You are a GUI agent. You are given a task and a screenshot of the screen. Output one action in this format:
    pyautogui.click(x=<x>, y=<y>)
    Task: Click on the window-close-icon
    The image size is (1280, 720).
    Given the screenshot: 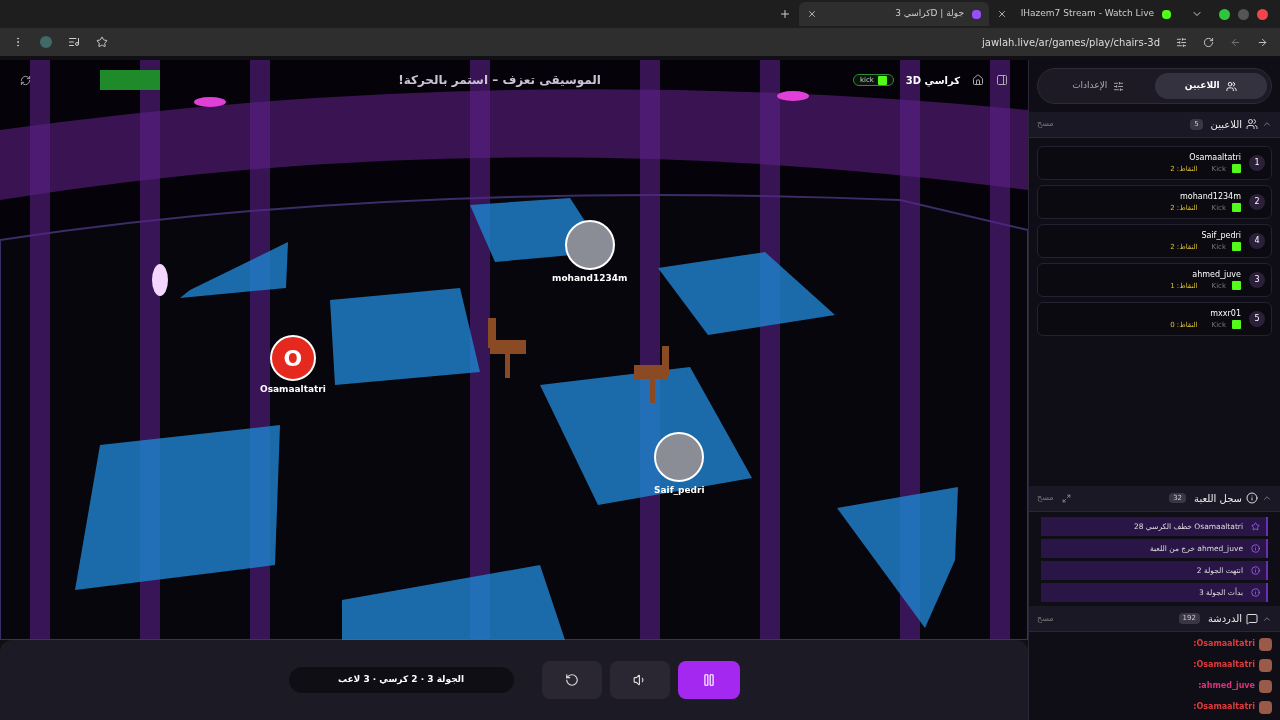 What is the action you would take?
    pyautogui.click(x=1262, y=14)
    